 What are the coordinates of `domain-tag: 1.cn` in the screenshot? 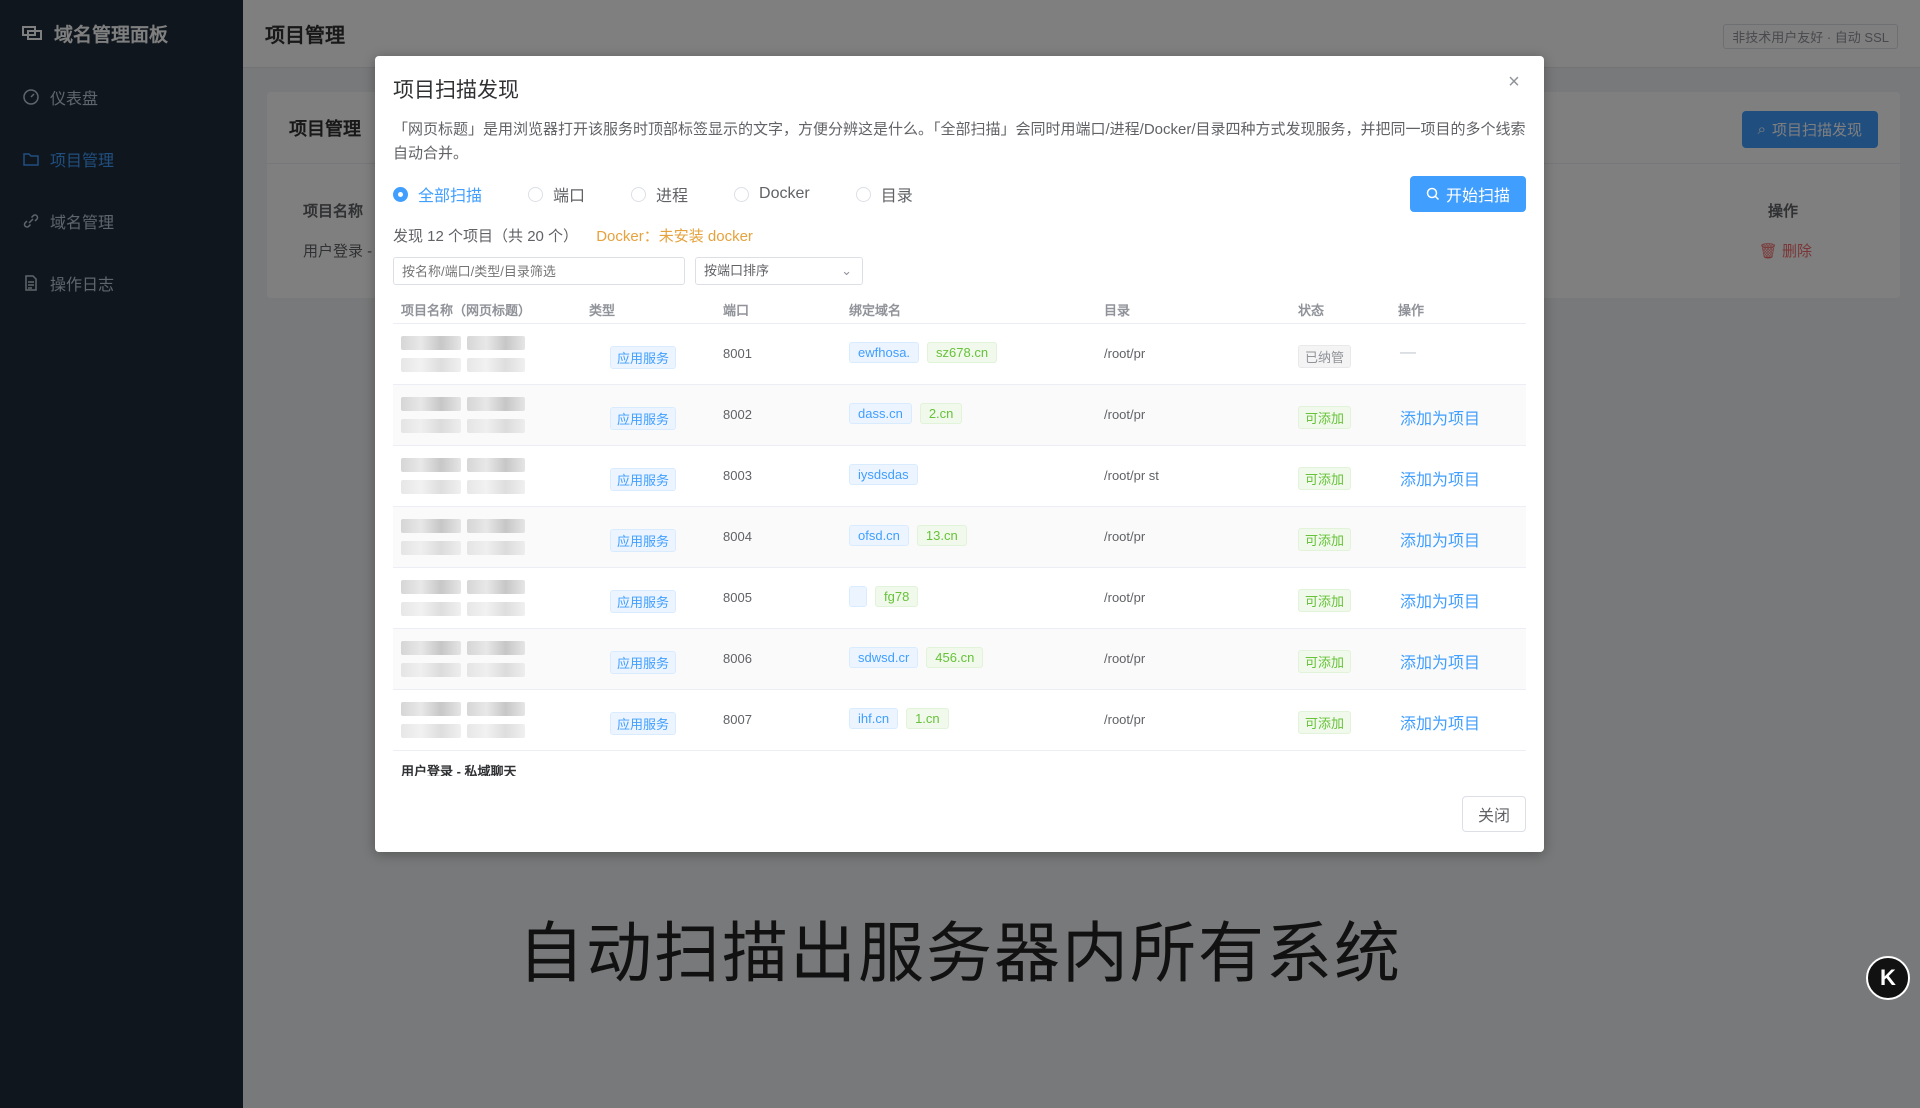 It's located at (927, 718).